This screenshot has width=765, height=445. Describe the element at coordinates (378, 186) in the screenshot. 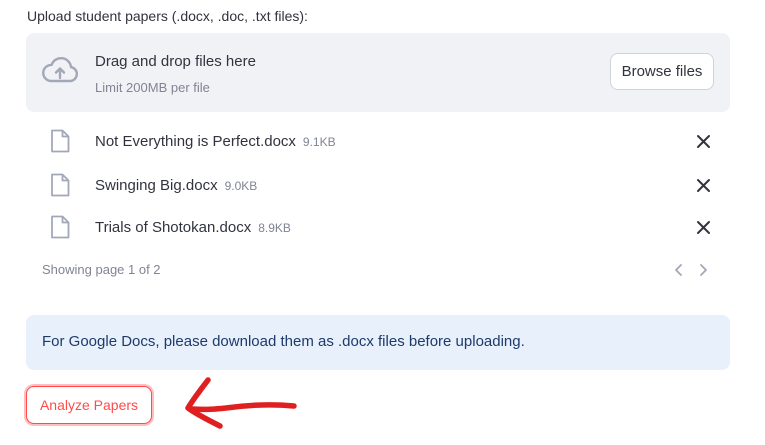

I see `uploaded-file-row: Swinging Big.docx 9.0KB` at that location.